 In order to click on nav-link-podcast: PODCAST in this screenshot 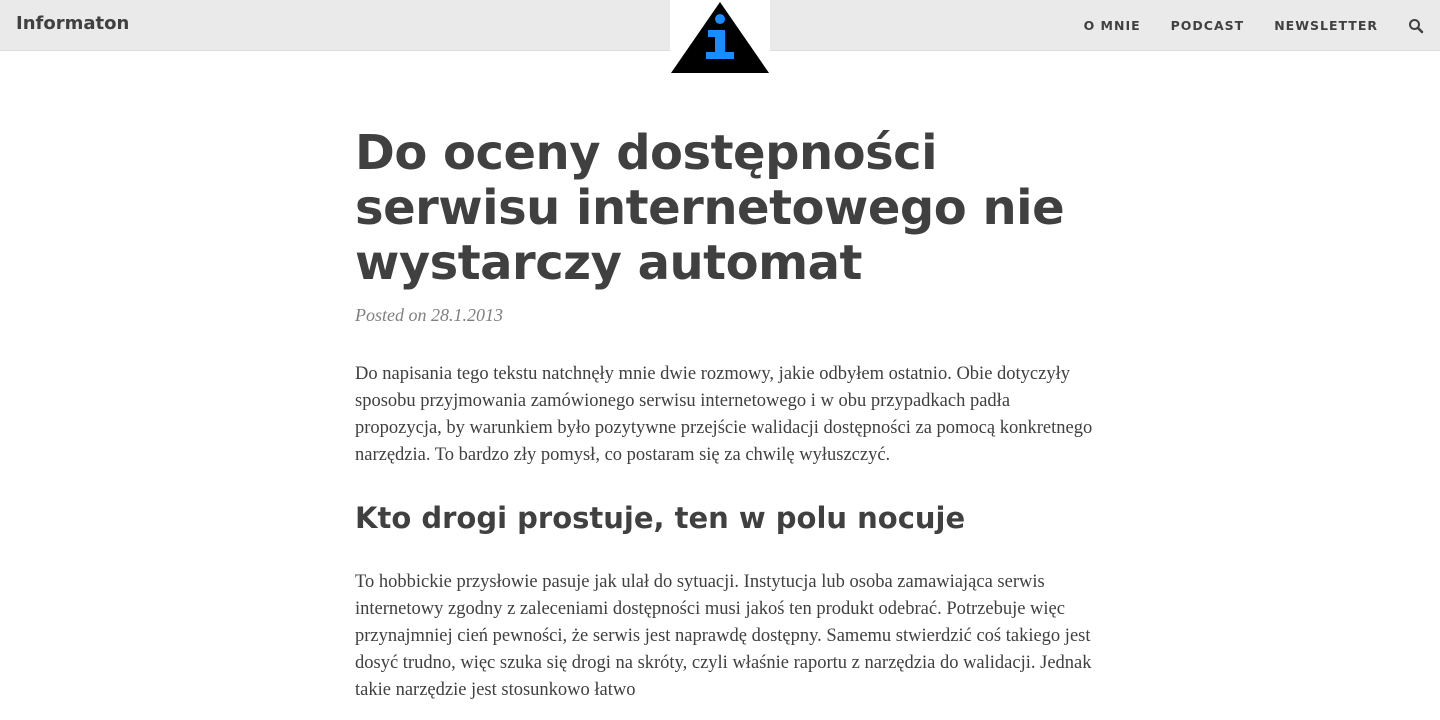, I will do `click(1208, 25)`.